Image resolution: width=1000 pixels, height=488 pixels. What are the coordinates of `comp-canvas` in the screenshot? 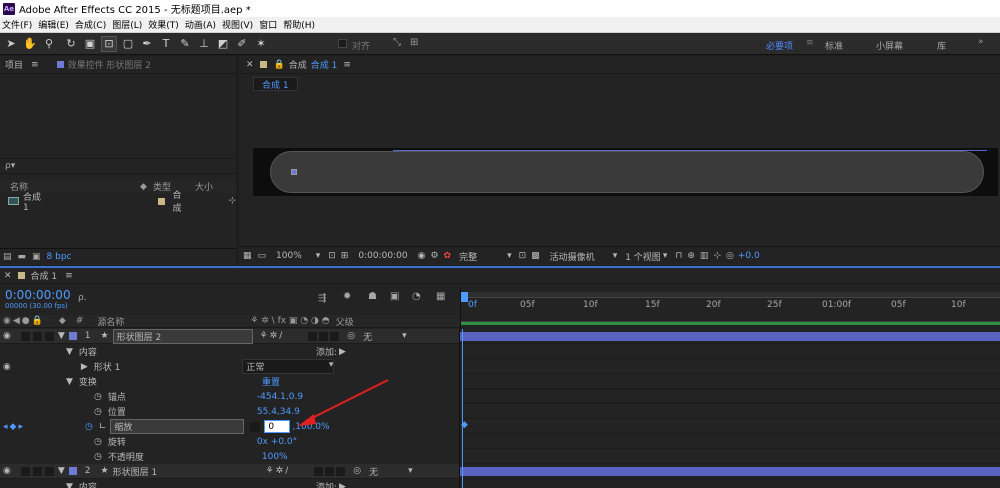 It's located at (625, 172).